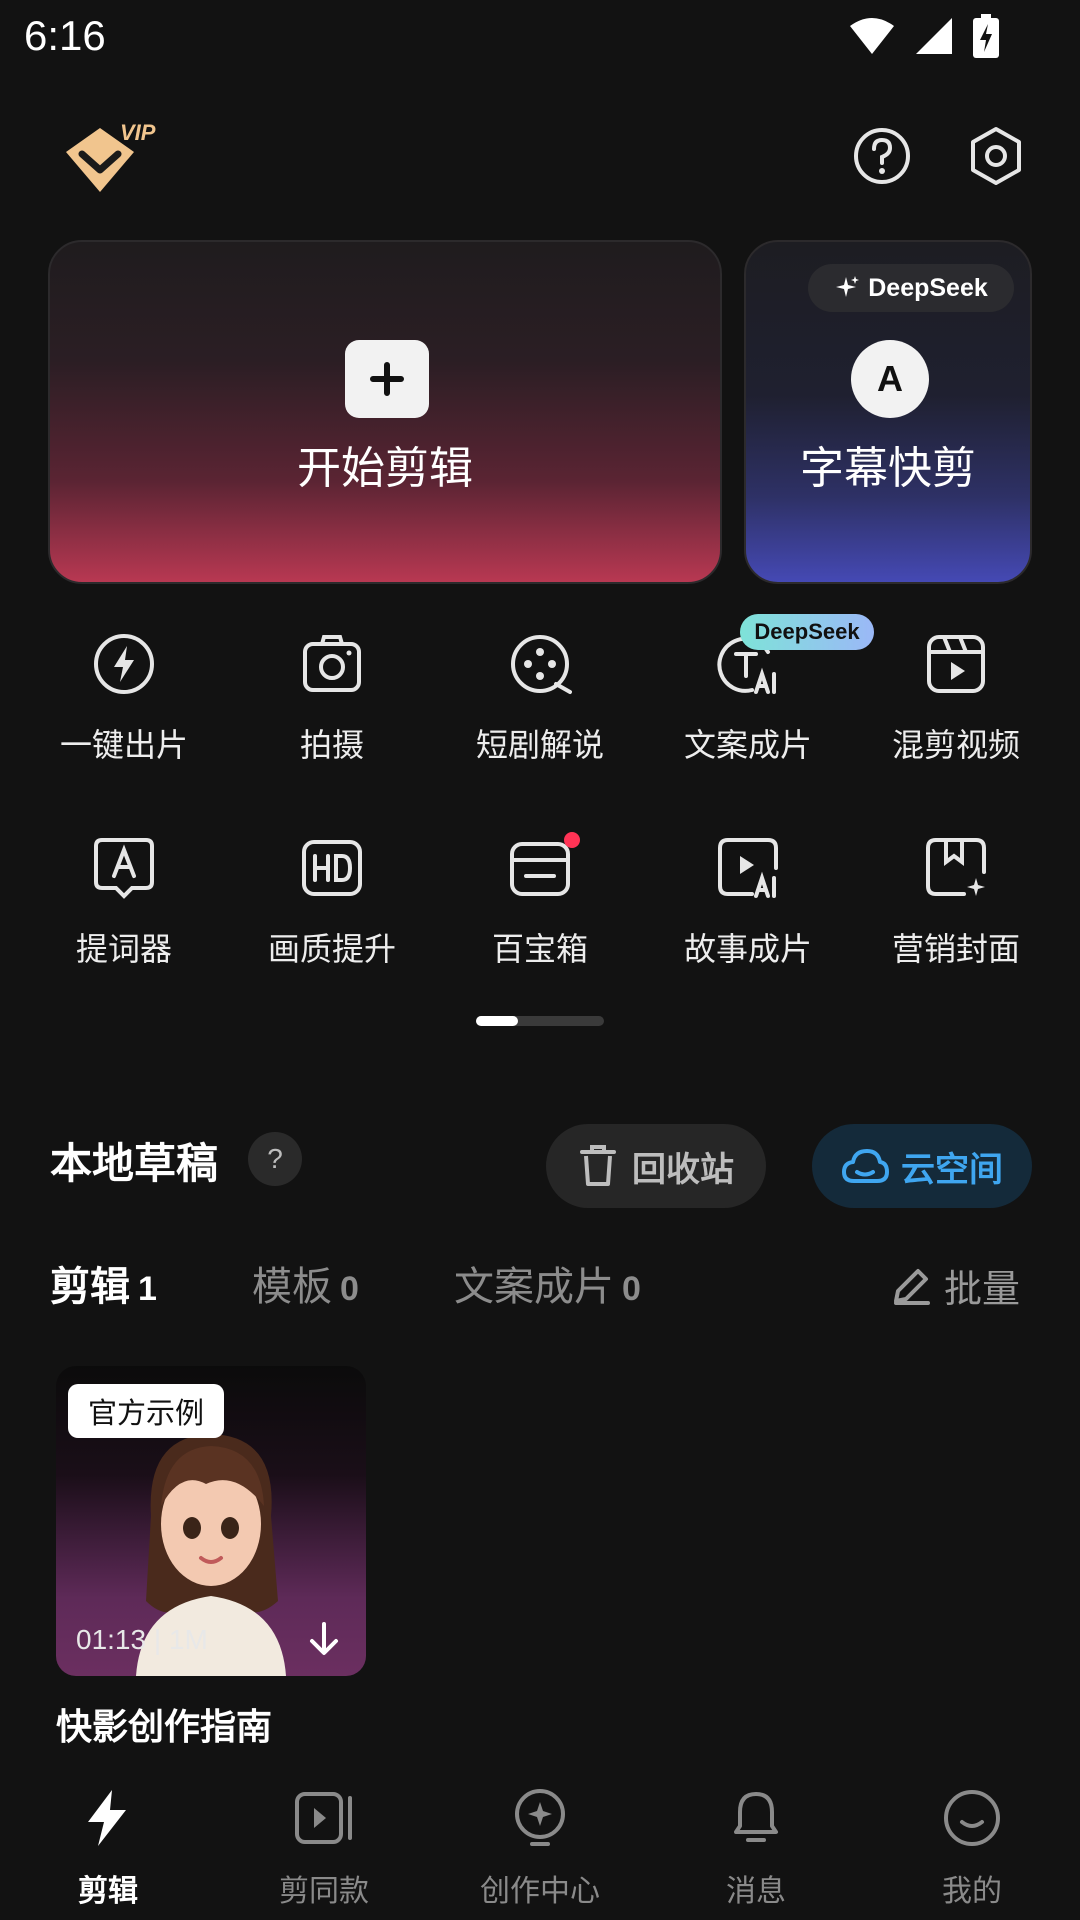 This screenshot has width=1080, height=1920. Describe the element at coordinates (108, 1891) in the screenshot. I see `nav-label: 剪辑` at that location.